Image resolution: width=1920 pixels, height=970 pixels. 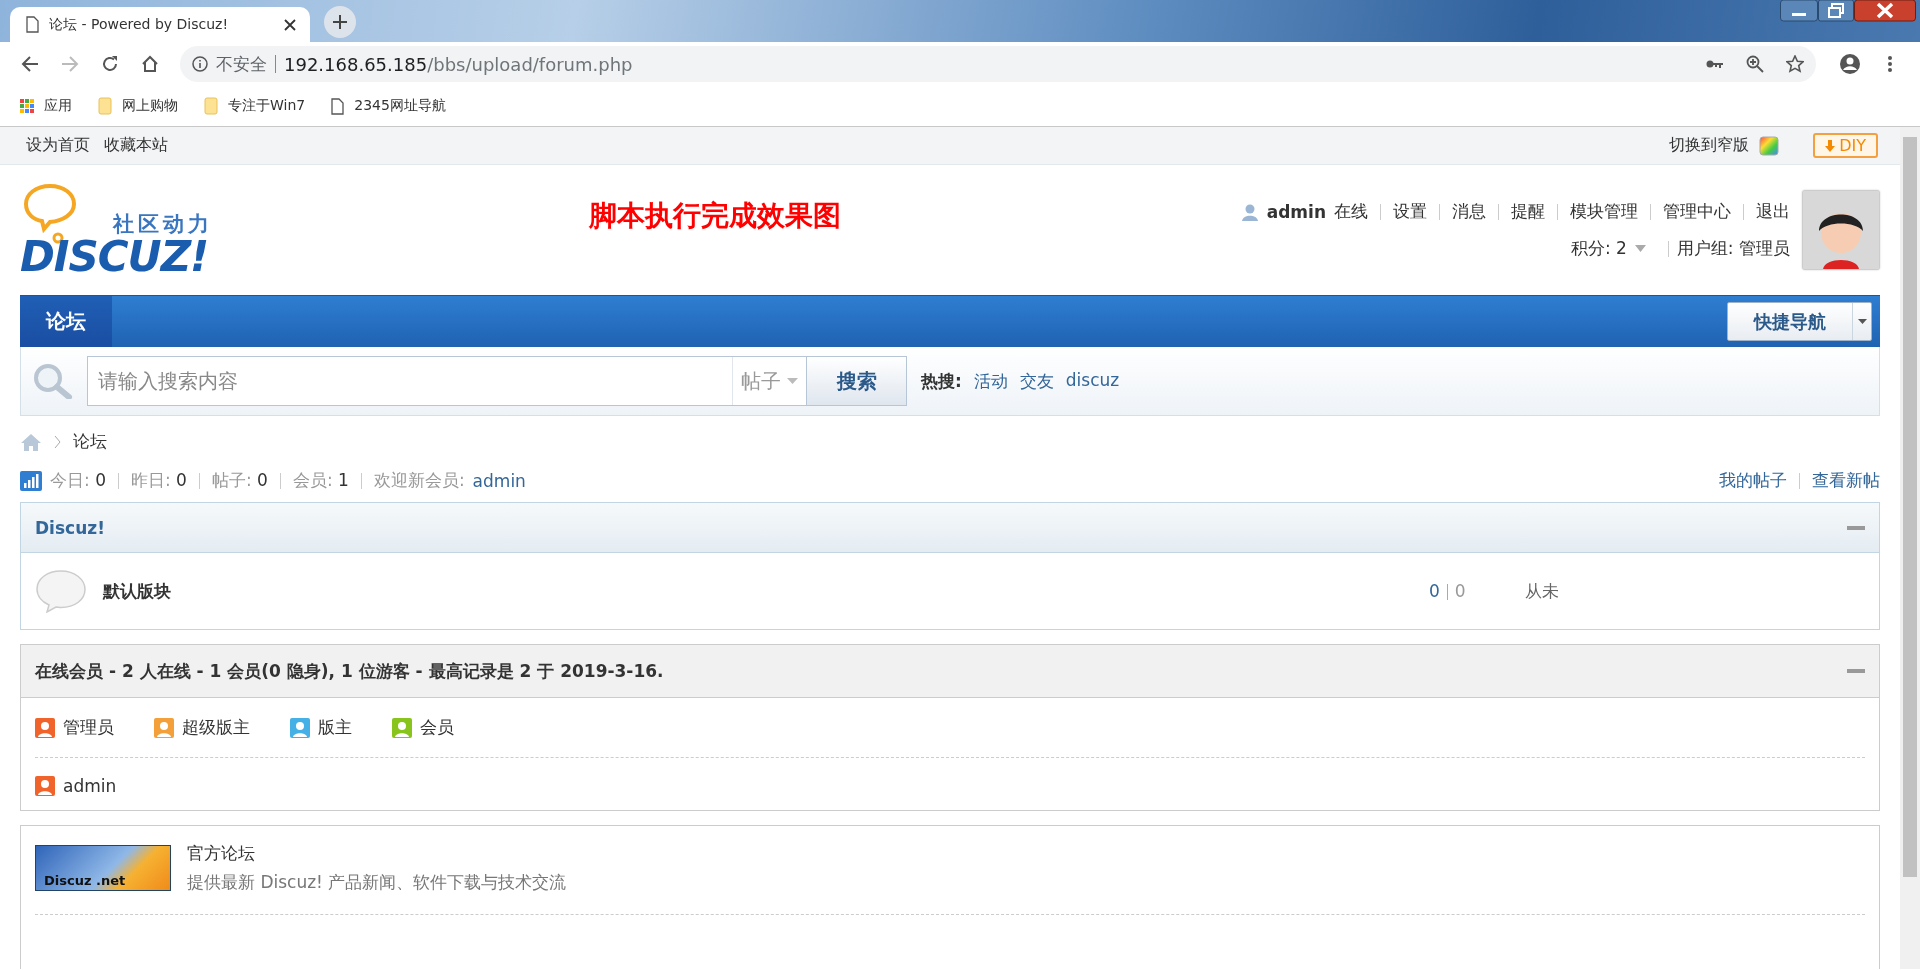 I want to click on key-icon, so click(x=1715, y=64).